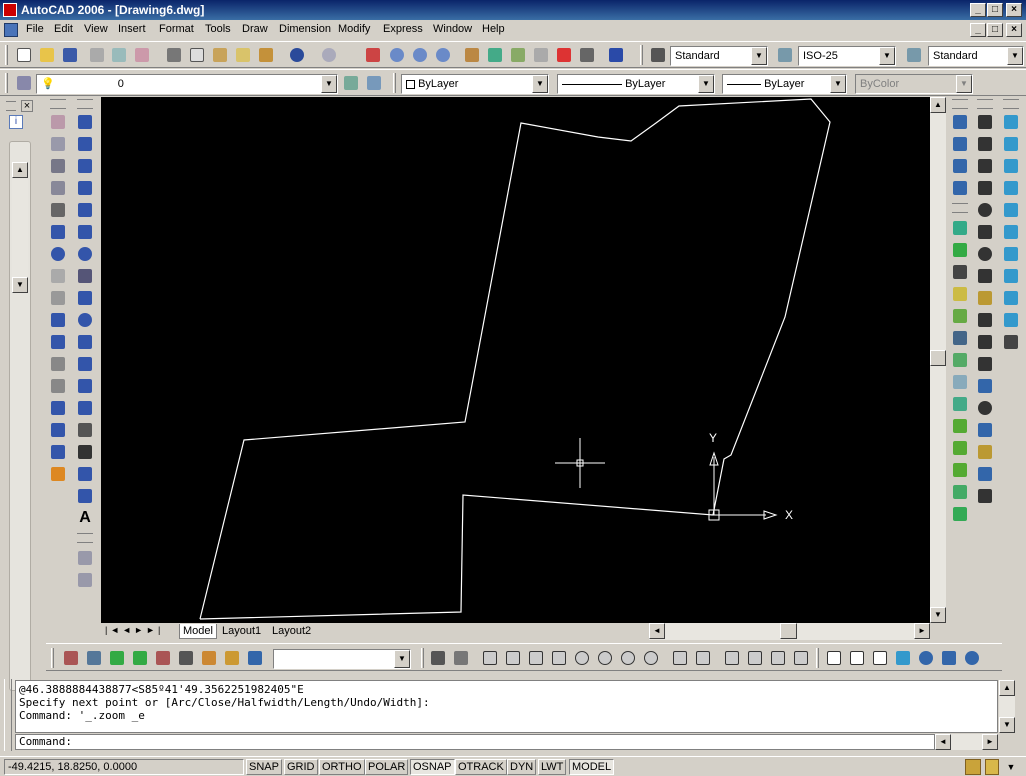 The width and height of the screenshot is (1026, 776). Describe the element at coordinates (1014, 30) in the screenshot. I see `doc-close-button: ×` at that location.